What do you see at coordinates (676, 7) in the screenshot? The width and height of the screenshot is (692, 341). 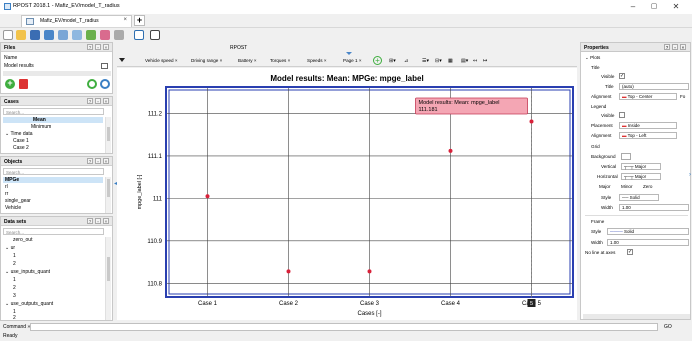 I see `close-window-button: ✕` at bounding box center [676, 7].